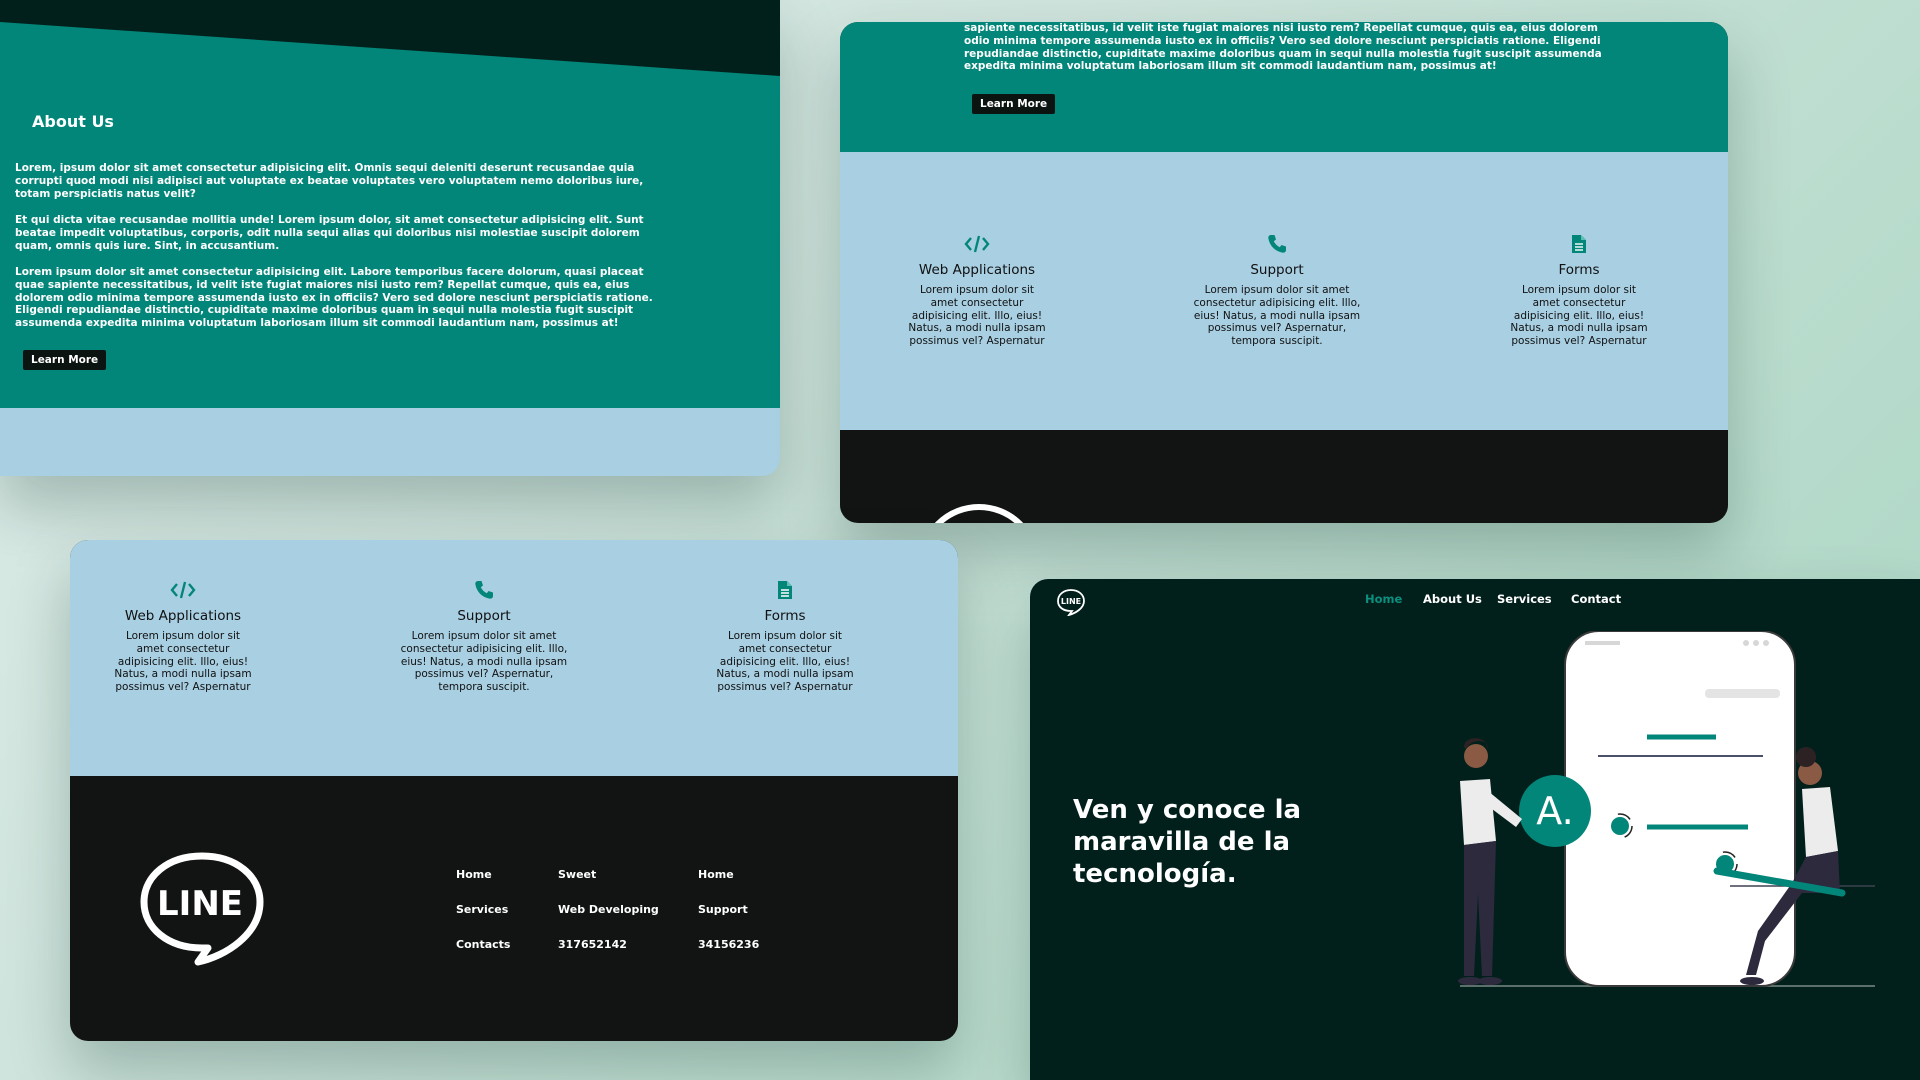 This screenshot has height=1080, width=1920. What do you see at coordinates (979, 513) in the screenshot?
I see `footer-logo-peek` at bounding box center [979, 513].